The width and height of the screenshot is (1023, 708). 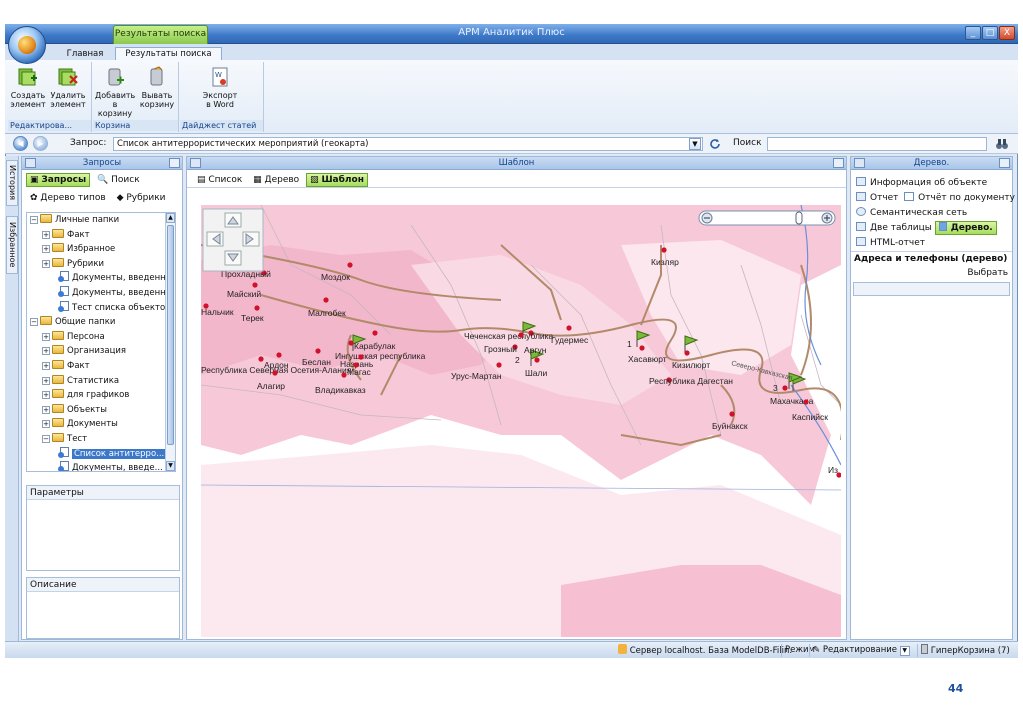 What do you see at coordinates (859, 650) in the screenshot?
I see `mode-selector: ✎ Редактирование ▼` at bounding box center [859, 650].